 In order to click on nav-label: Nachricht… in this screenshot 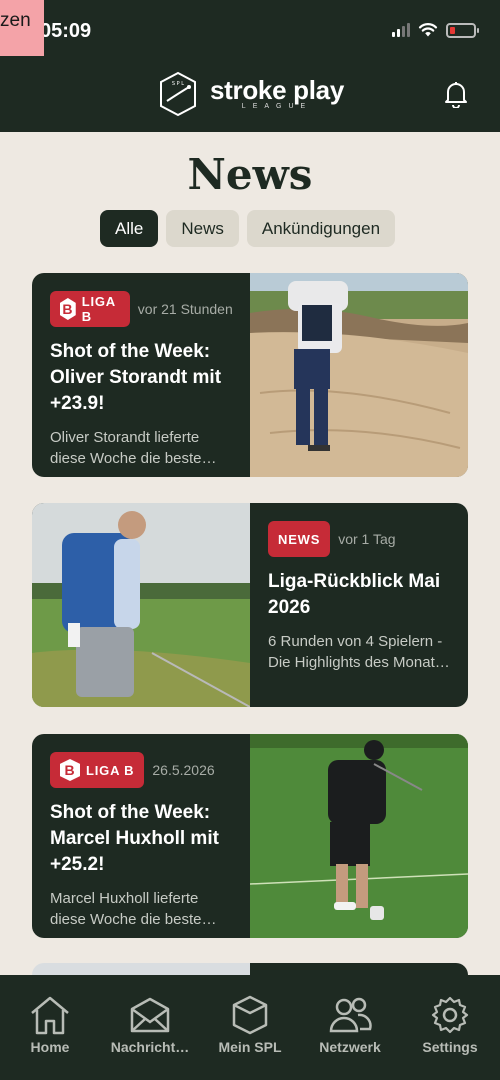, I will do `click(150, 1047)`.